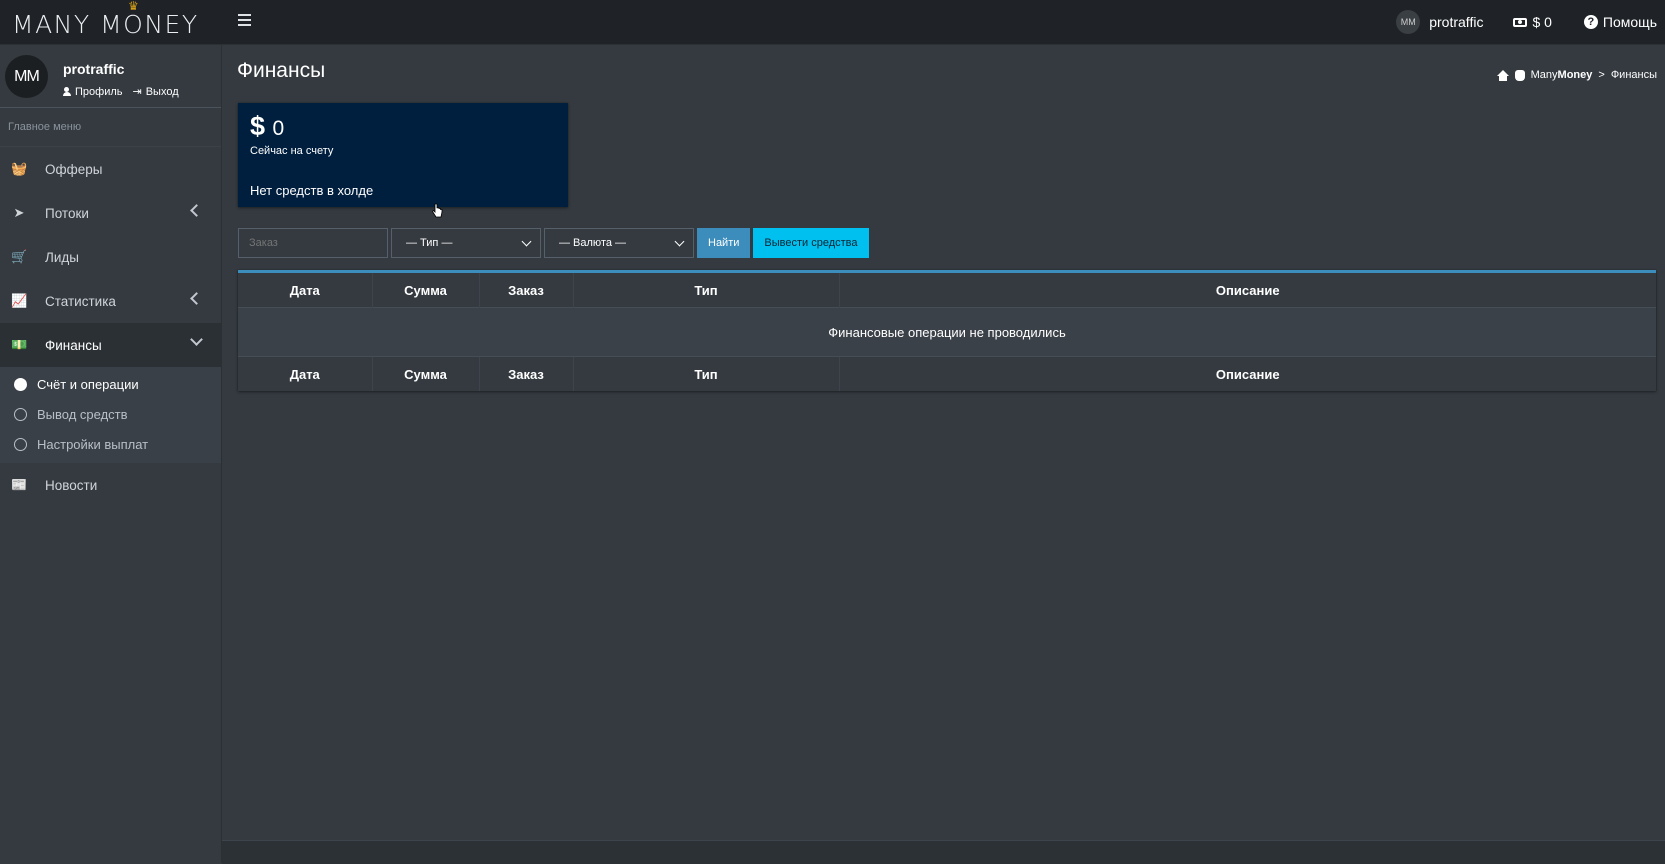 This screenshot has height=864, width=1665. Describe the element at coordinates (110, 257) in the screenshot. I see `sidebar-item-leads: 🛒 Лиды` at that location.